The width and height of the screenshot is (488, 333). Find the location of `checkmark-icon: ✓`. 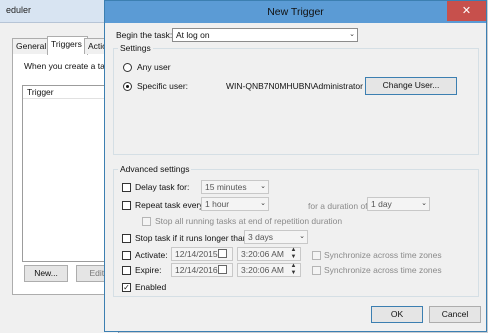

checkmark-icon: ✓ is located at coordinates (126, 287).